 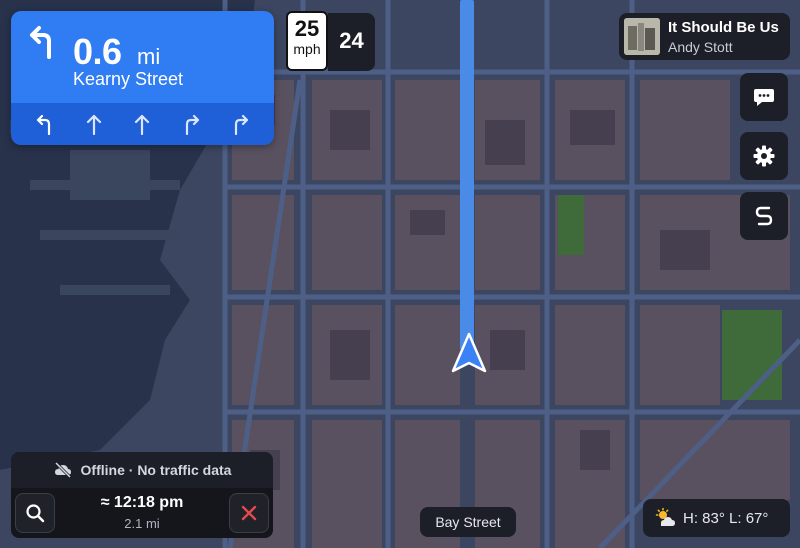 What do you see at coordinates (97, 51) in the screenshot?
I see `turn-distance: 0.6` at bounding box center [97, 51].